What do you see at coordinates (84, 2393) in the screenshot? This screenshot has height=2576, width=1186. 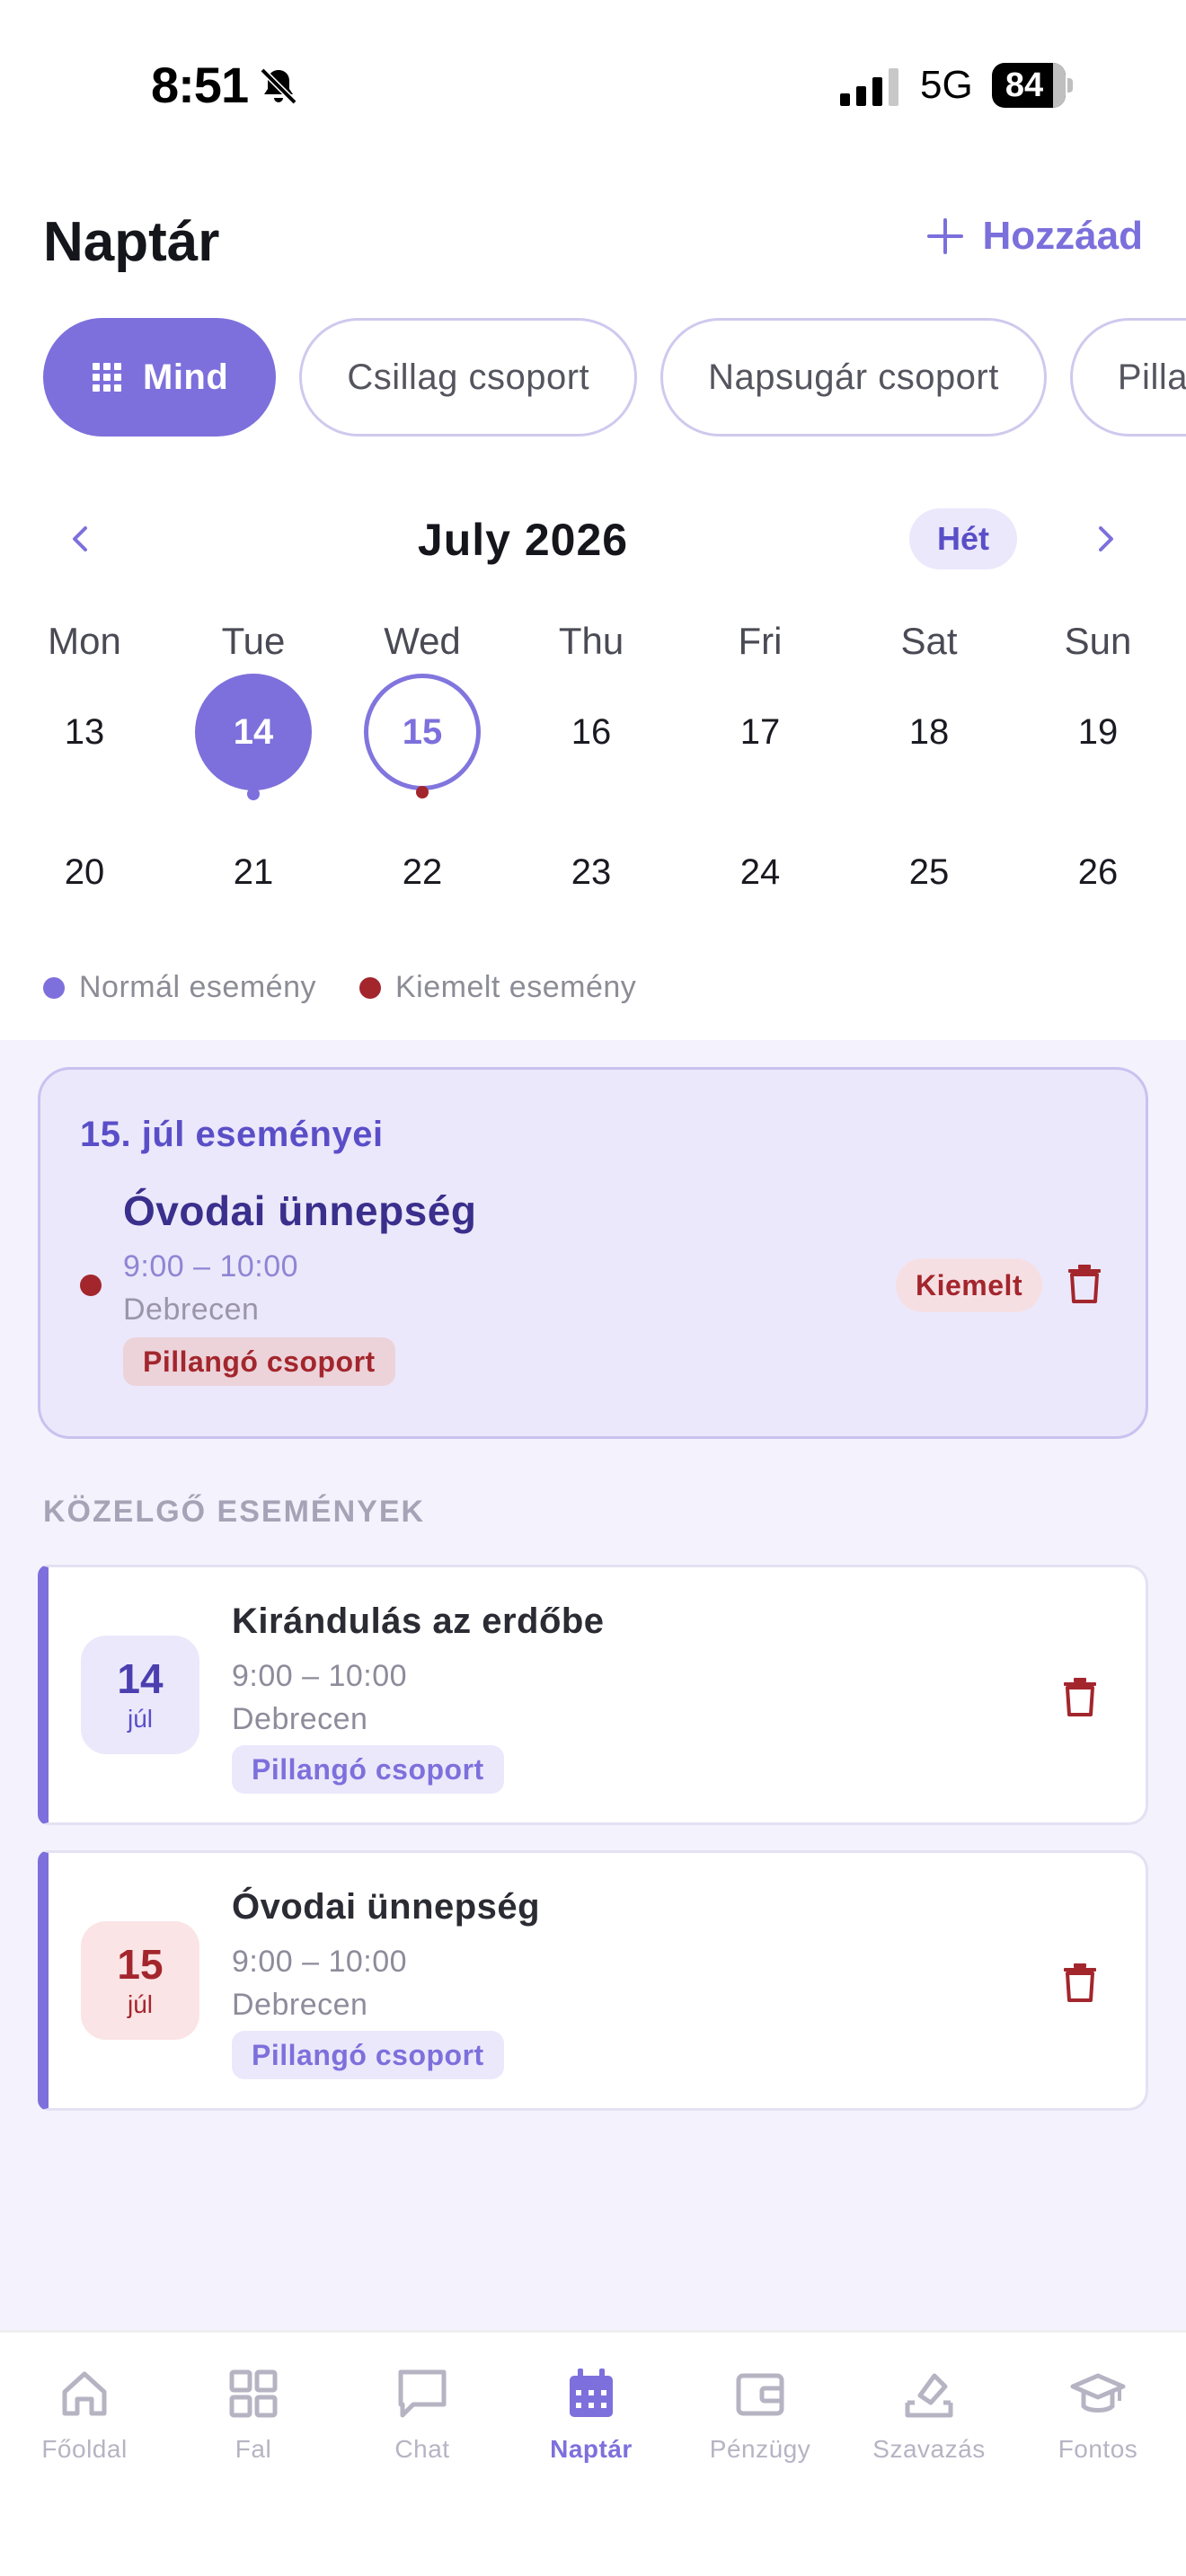 I see `home-icon` at bounding box center [84, 2393].